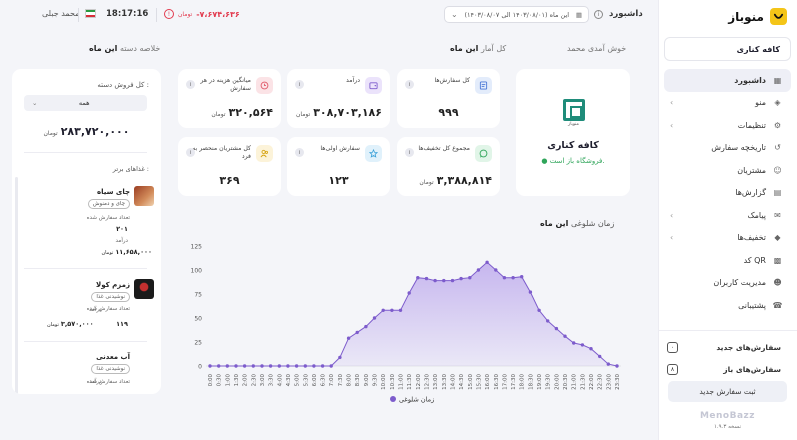 Image resolution: width=797 pixels, height=440 pixels. I want to click on sidebar-item: کد QR ▩, so click(727, 260).